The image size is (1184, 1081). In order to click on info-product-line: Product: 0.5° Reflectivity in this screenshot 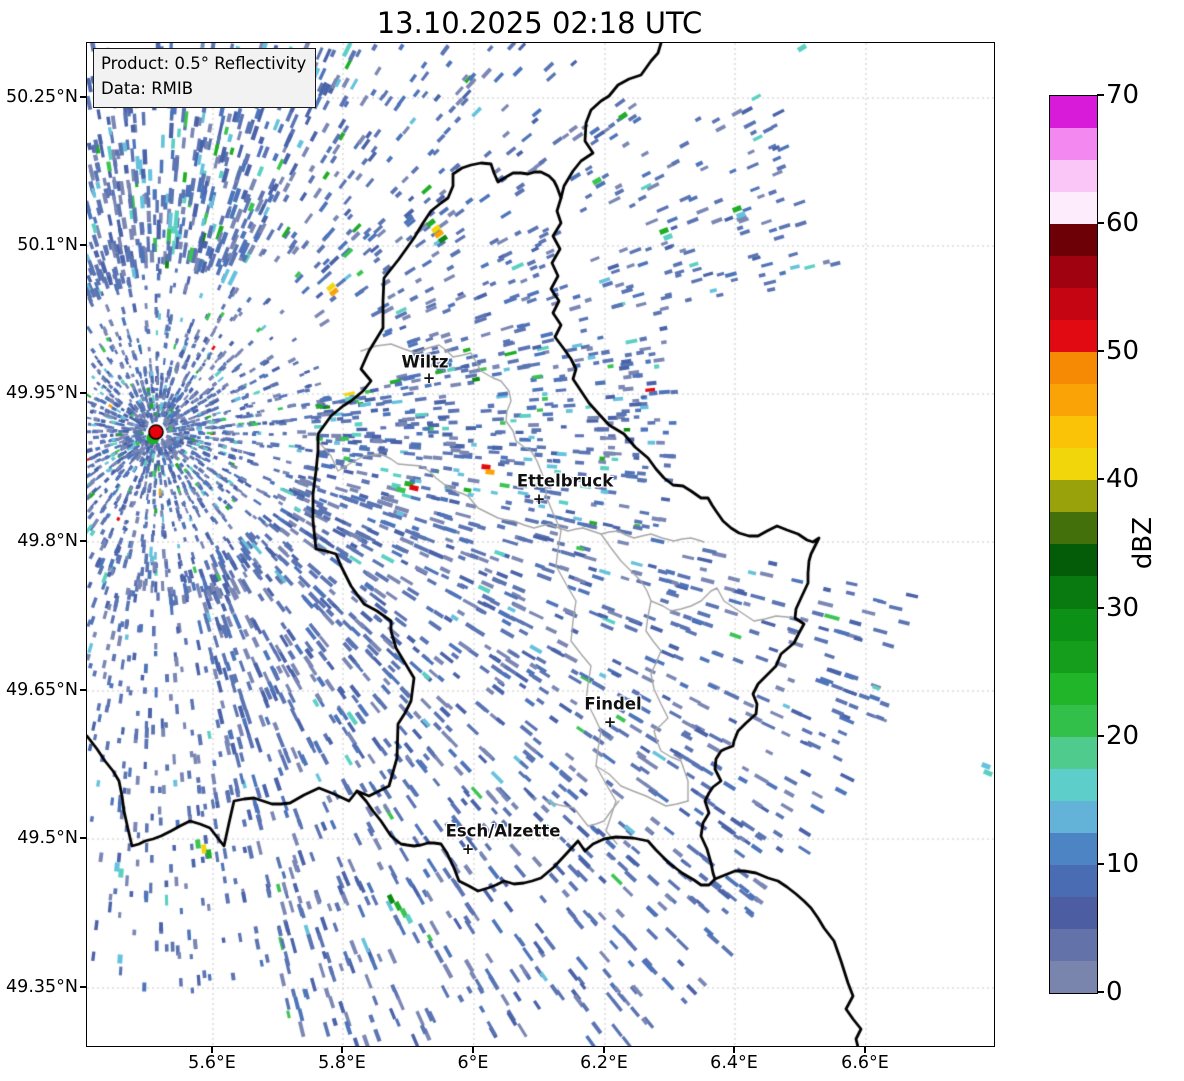, I will do `click(204, 63)`.